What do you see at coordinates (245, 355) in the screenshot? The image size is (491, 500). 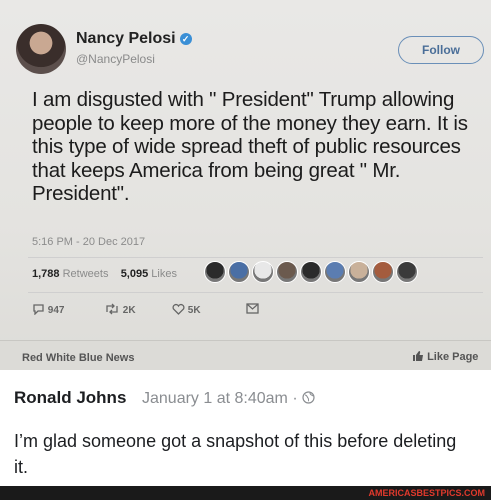 I see `source-page-bar: Red White Blue News Like Page` at bounding box center [245, 355].